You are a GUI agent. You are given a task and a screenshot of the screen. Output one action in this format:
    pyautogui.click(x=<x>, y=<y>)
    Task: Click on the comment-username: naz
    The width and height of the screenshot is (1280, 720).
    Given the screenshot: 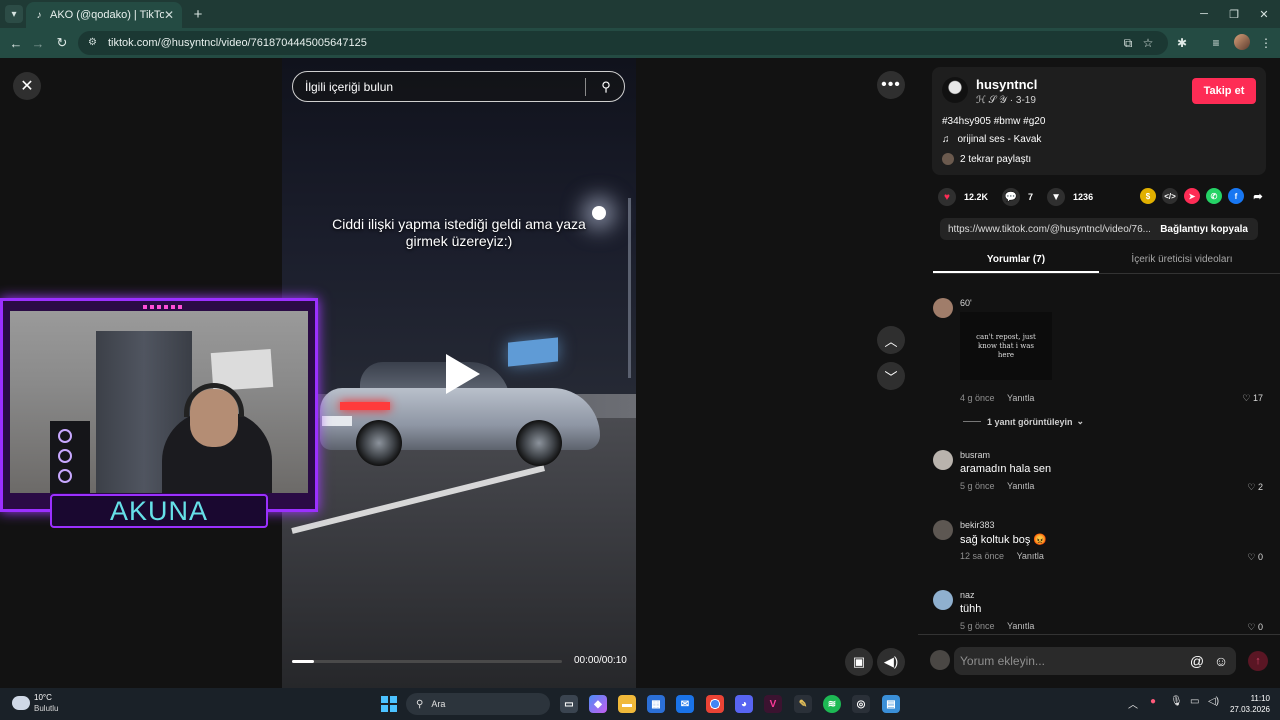 What is the action you would take?
    pyautogui.click(x=967, y=595)
    